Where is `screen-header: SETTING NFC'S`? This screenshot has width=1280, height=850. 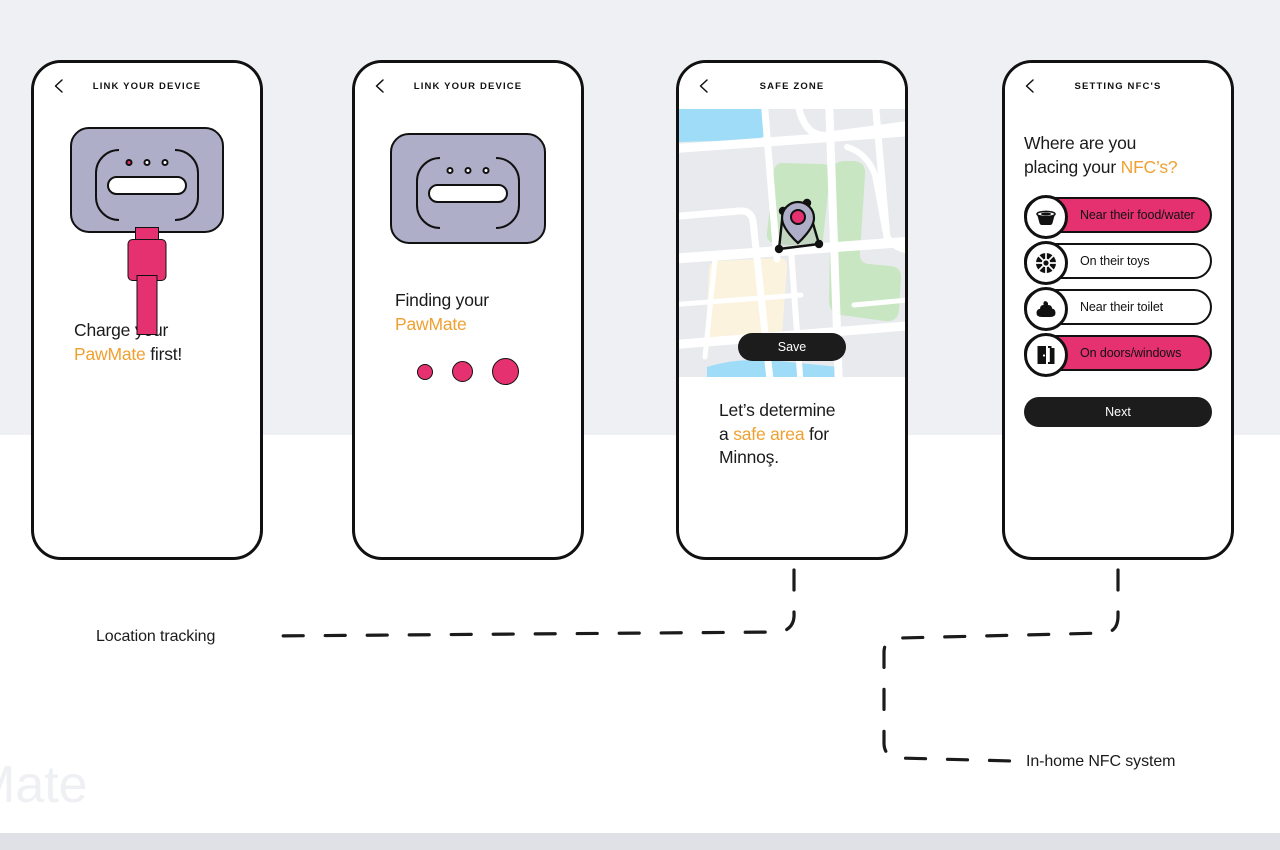
screen-header: SETTING NFC'S is located at coordinates (1118, 86).